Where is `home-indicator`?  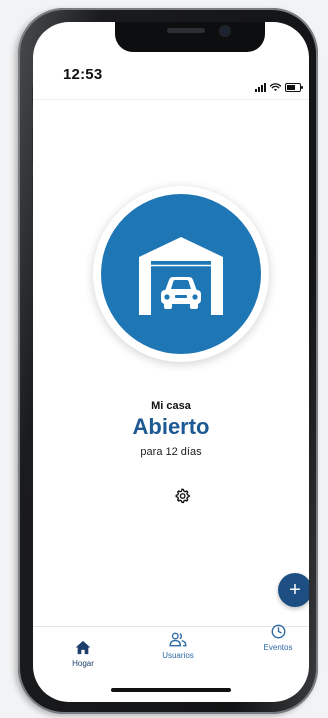 home-indicator is located at coordinates (171, 690).